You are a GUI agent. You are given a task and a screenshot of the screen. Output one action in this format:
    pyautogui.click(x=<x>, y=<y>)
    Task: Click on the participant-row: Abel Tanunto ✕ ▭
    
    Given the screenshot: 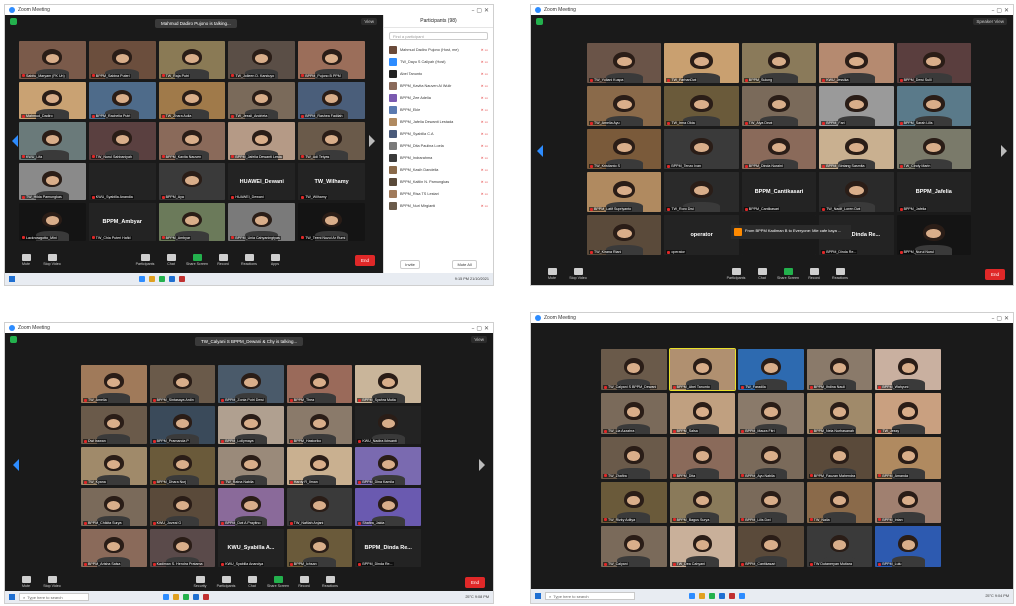 What is the action you would take?
    pyautogui.click(x=438, y=74)
    